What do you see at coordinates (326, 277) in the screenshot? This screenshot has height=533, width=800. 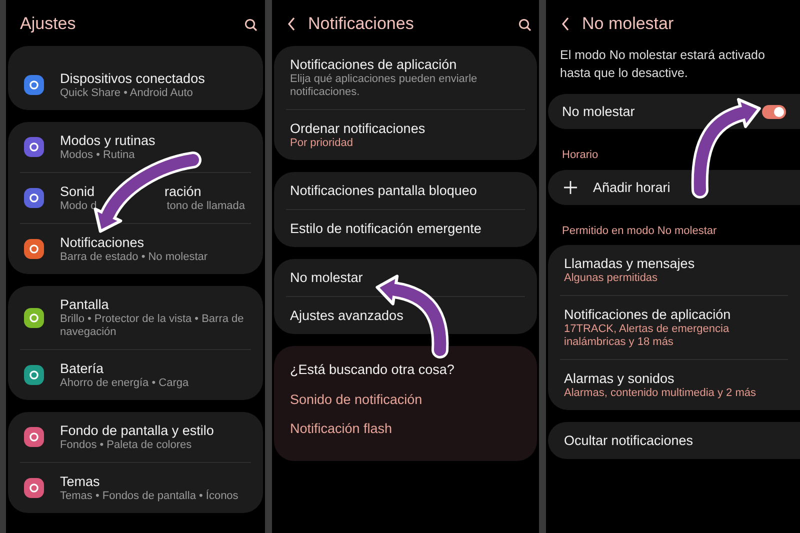 I see `setting-title: No molestar` at bounding box center [326, 277].